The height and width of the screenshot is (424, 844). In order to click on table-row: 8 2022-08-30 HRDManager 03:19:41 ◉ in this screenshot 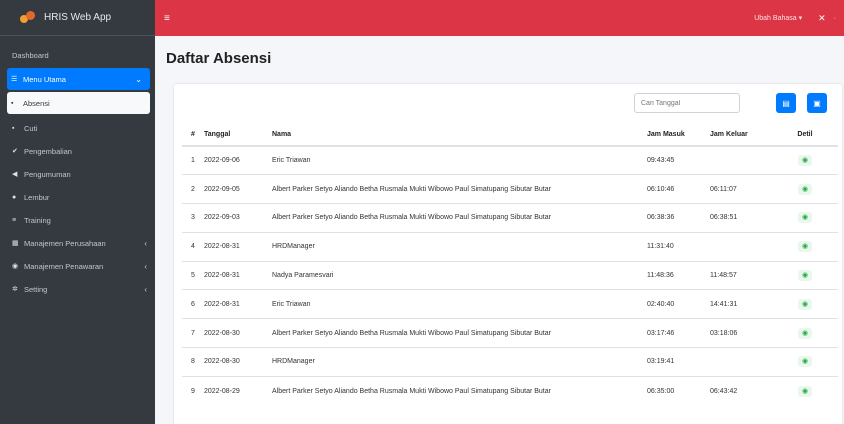, I will do `click(510, 362)`.